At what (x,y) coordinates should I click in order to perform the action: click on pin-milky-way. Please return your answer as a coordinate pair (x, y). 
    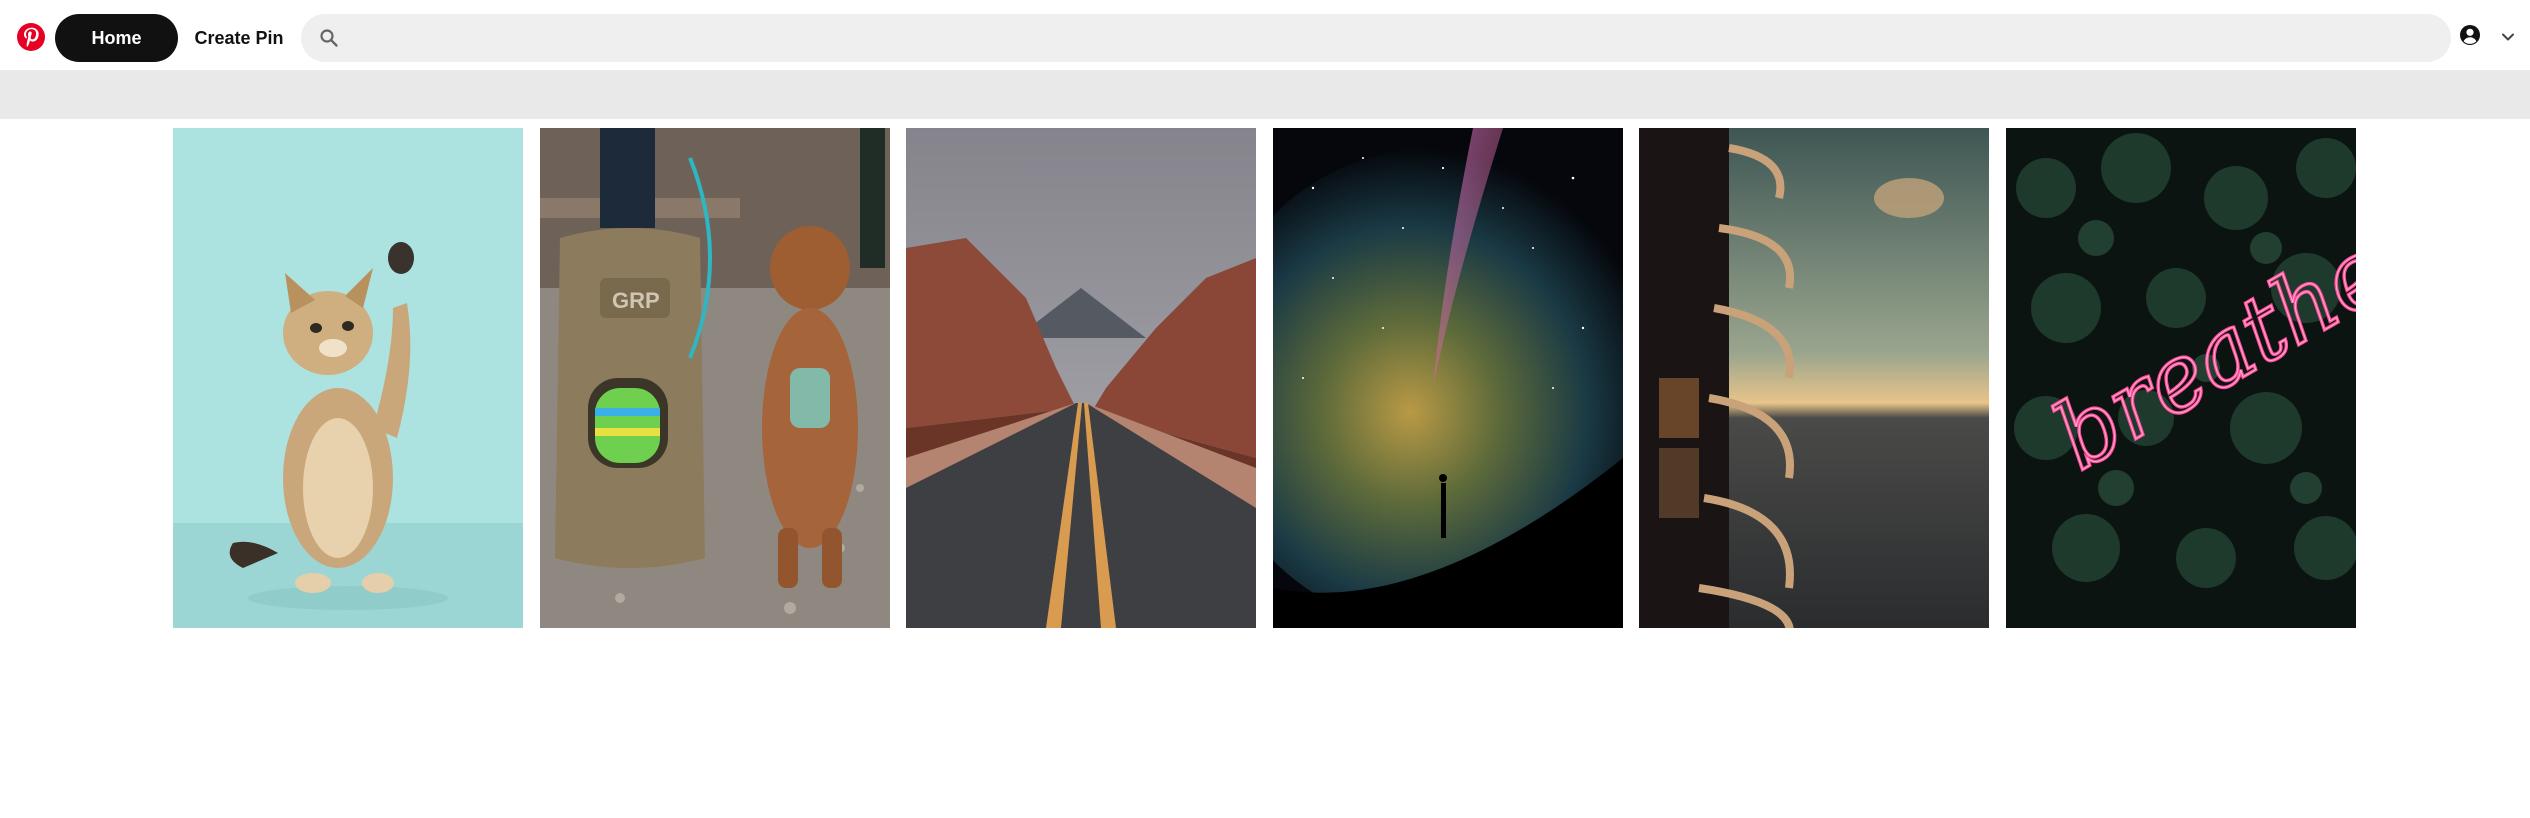
    Looking at the image, I should click on (1447, 378).